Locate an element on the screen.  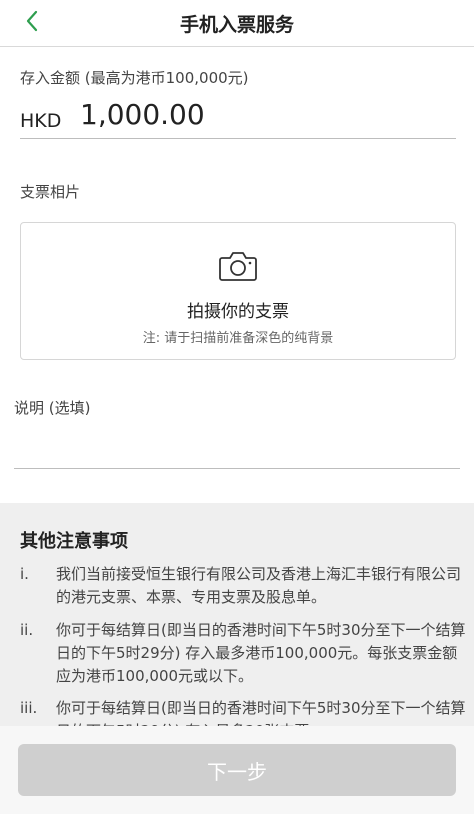
page-title: 手机入票服务 is located at coordinates (236, 25).